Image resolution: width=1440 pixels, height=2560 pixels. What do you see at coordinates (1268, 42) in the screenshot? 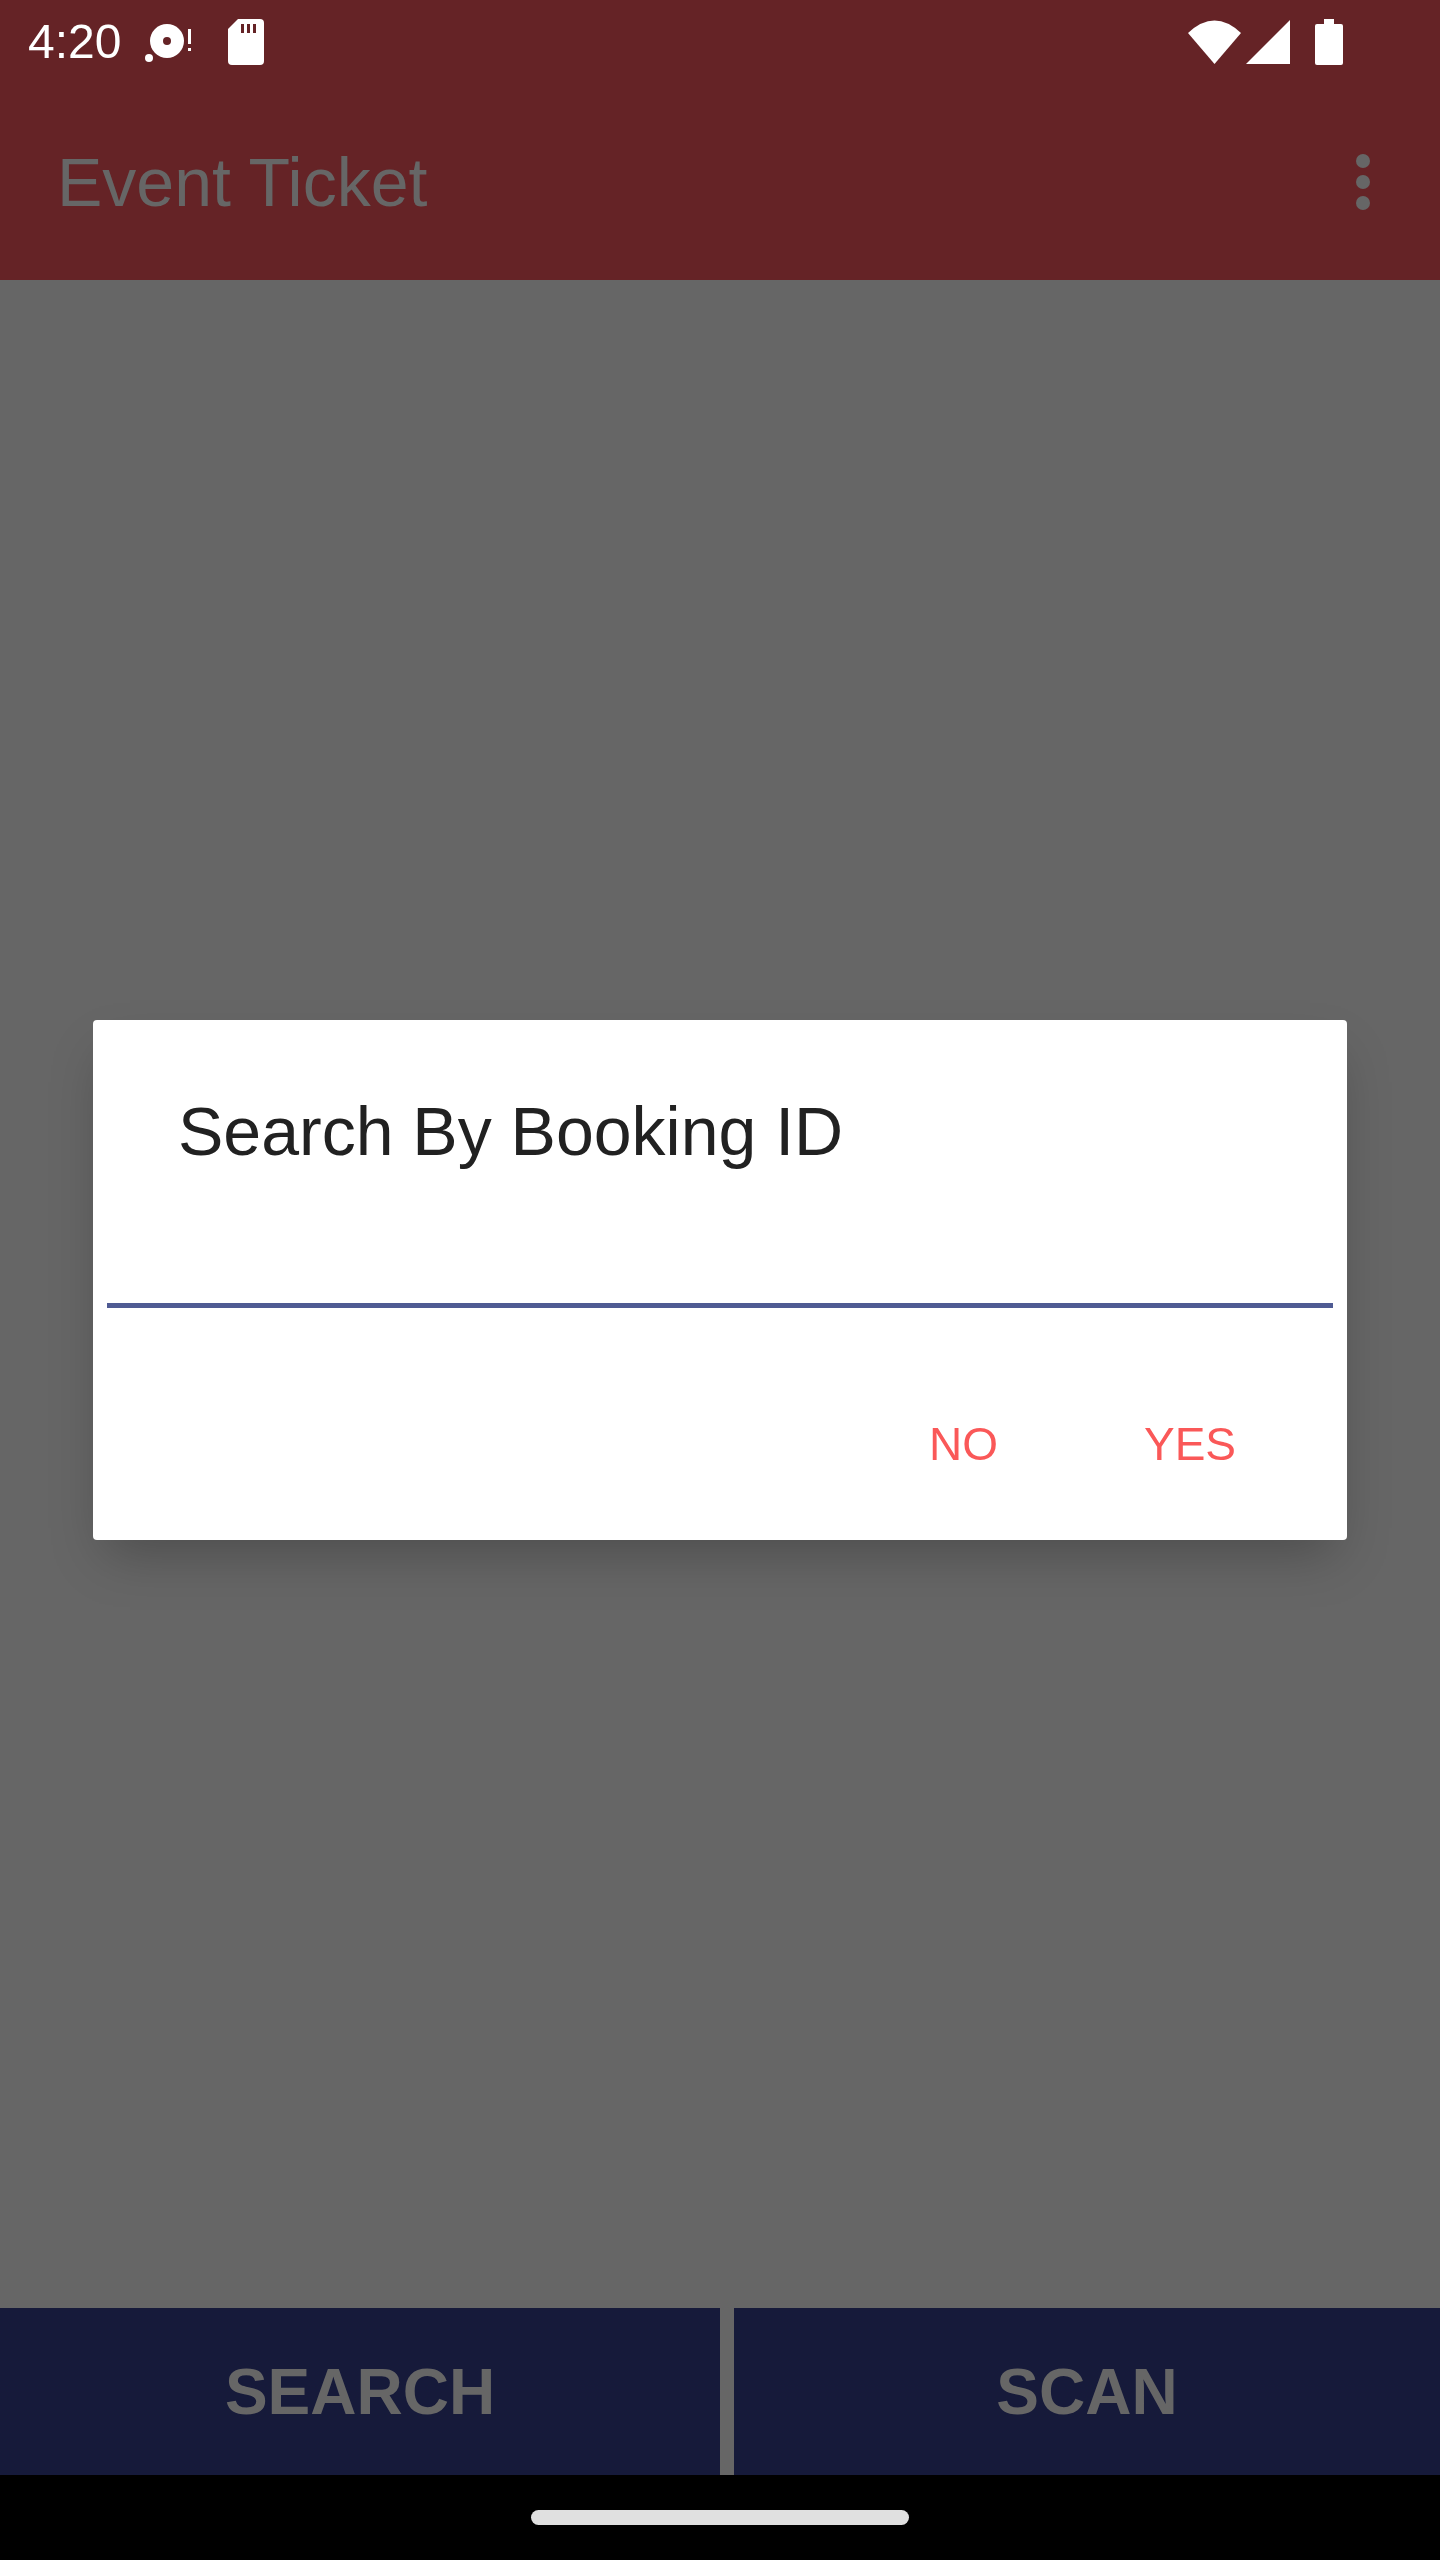
I see `signal-icon` at bounding box center [1268, 42].